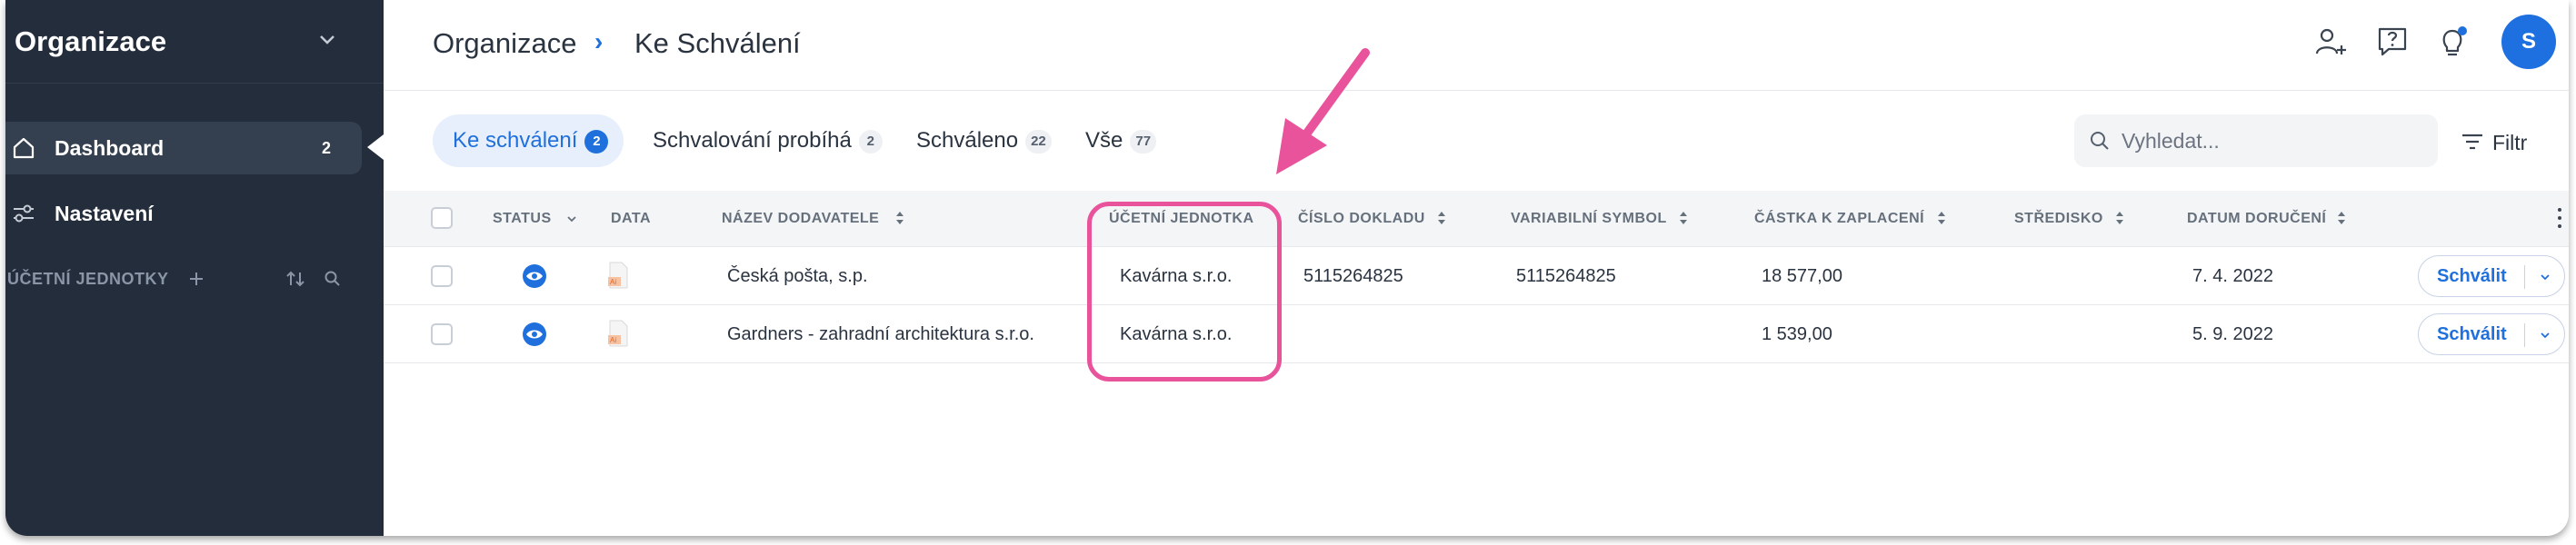 The image size is (2576, 545). I want to click on annotation-highlight-box, so click(1184, 292).